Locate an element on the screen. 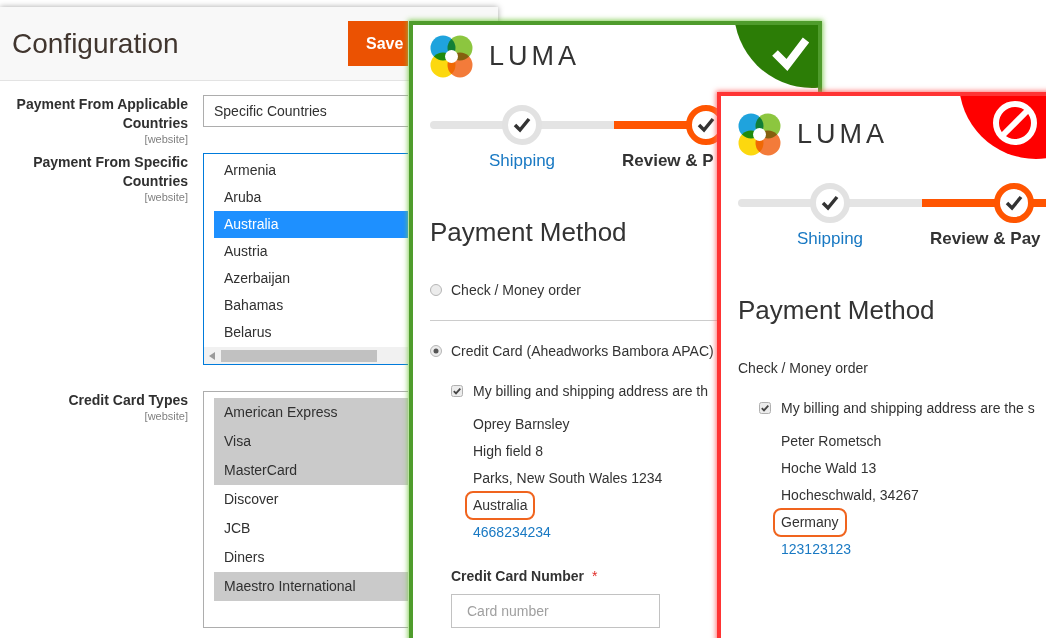  address-line: High field 8 is located at coordinates (508, 451).